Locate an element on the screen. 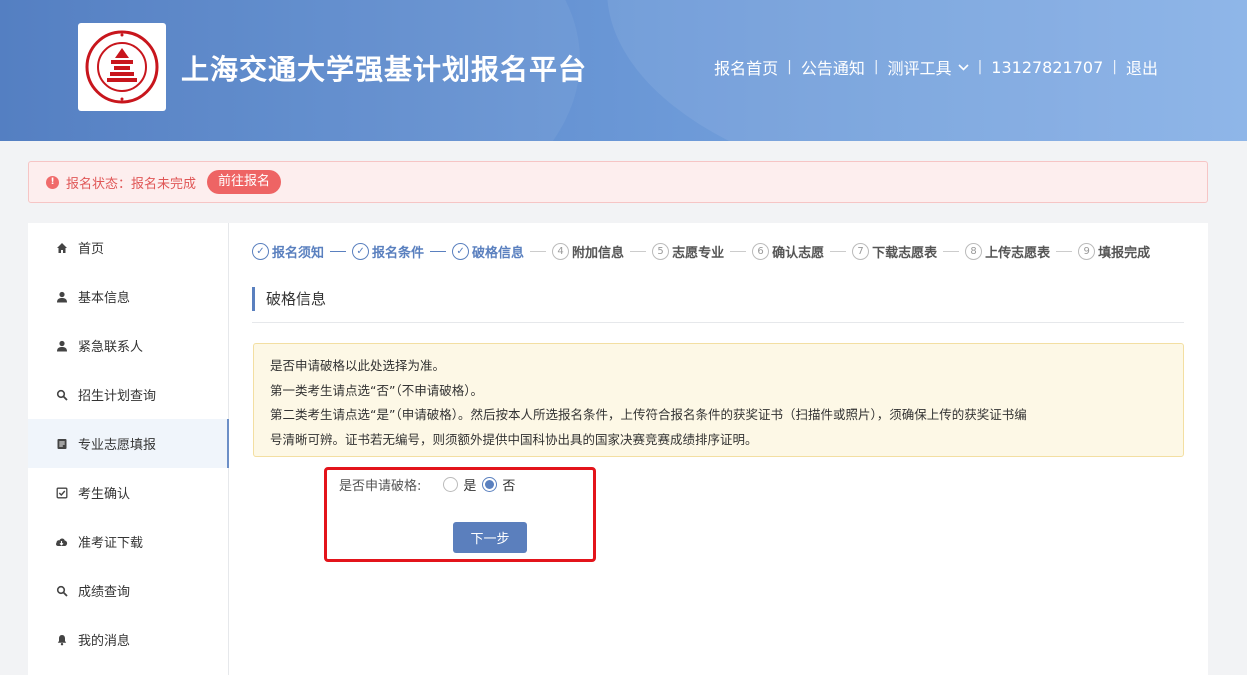  section-title: 破格信息 is located at coordinates (289, 299).